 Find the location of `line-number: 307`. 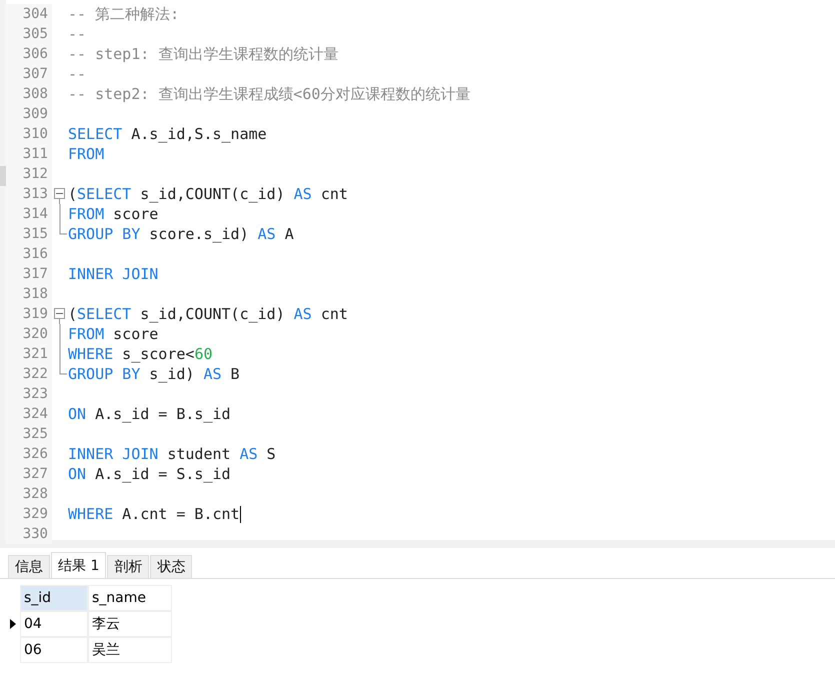

line-number: 307 is located at coordinates (29, 74).